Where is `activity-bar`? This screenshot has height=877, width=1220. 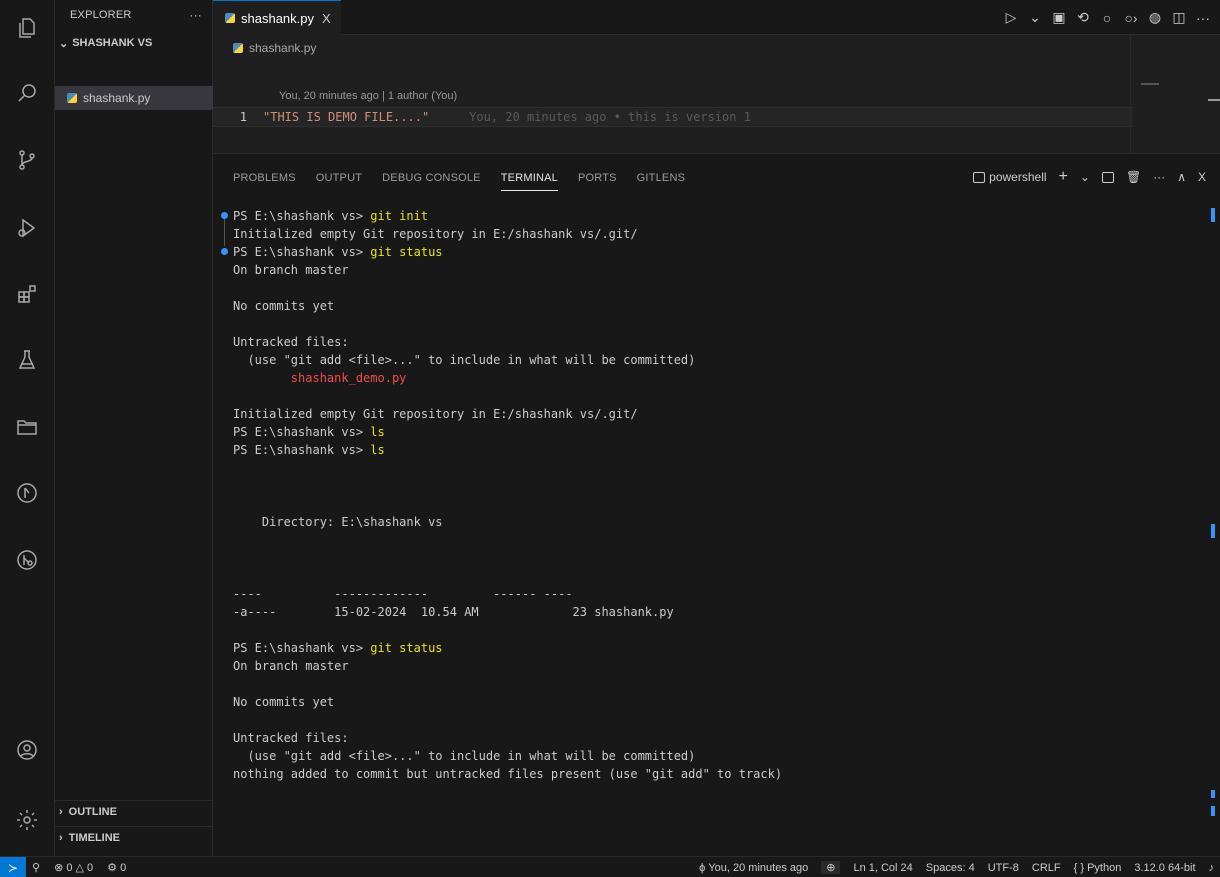 activity-bar is located at coordinates (27, 428).